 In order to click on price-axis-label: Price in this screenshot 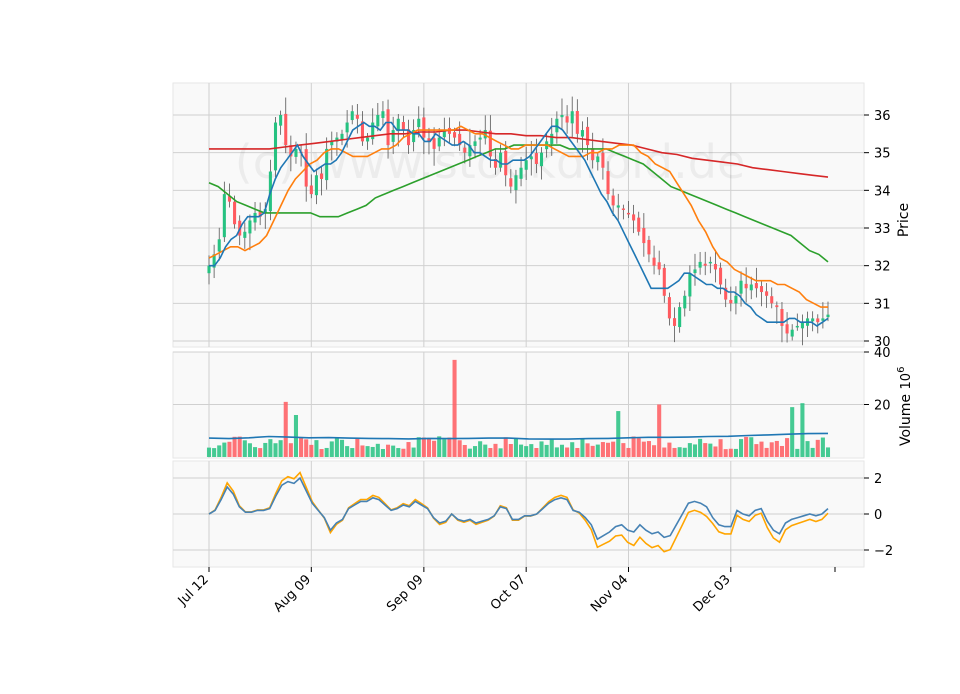, I will do `click(904, 220)`.